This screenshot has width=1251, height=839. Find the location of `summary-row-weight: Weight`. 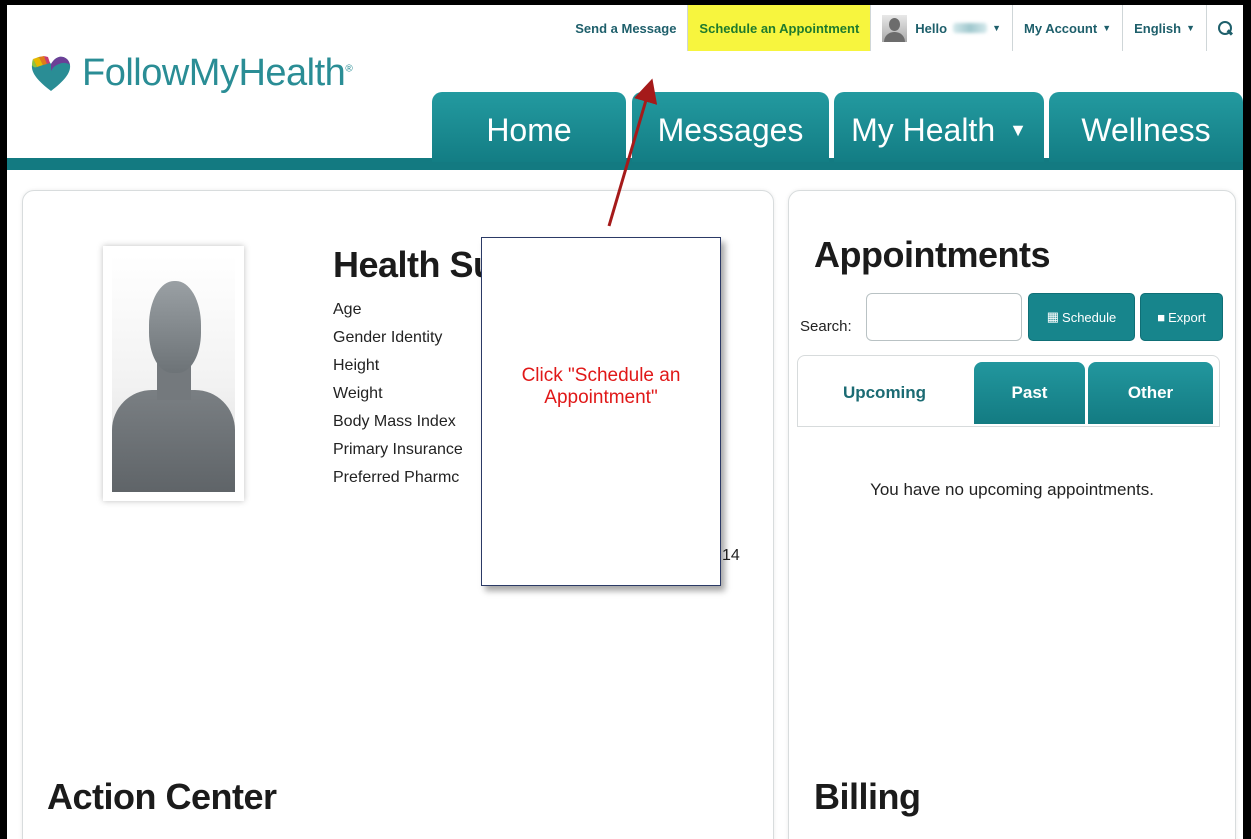

summary-row-weight: Weight is located at coordinates (358, 393).